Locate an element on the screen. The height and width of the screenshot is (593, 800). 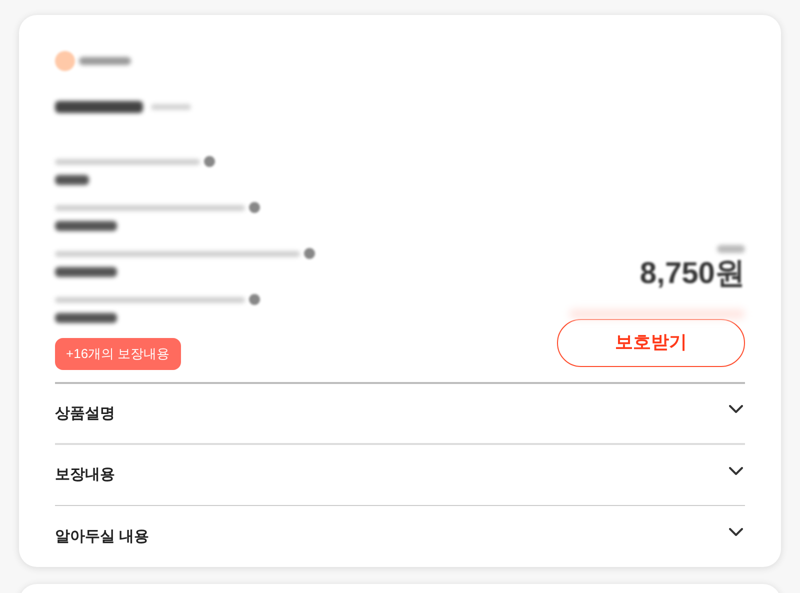
apply-button: 보호받기 is located at coordinates (651, 342).